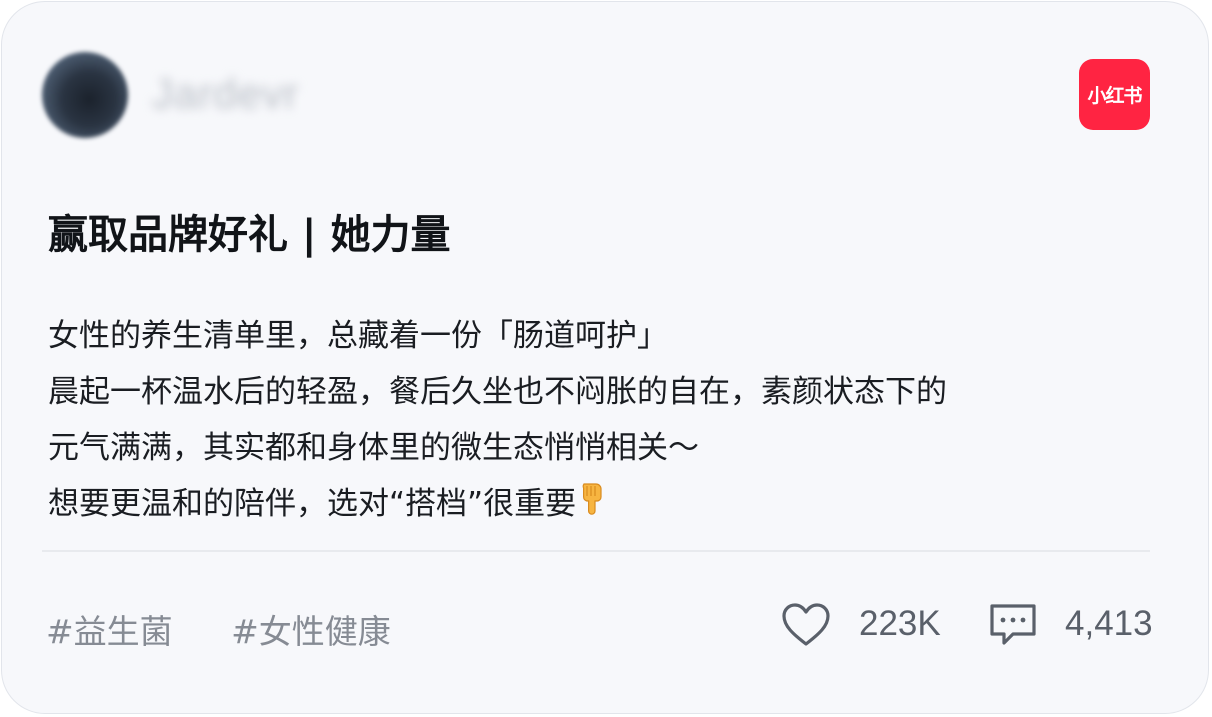 This screenshot has height=717, width=1212. What do you see at coordinates (358, 336) in the screenshot?
I see `post-body-line: 女性的养生清单里，总藏着一份「肠道呵护」` at bounding box center [358, 336].